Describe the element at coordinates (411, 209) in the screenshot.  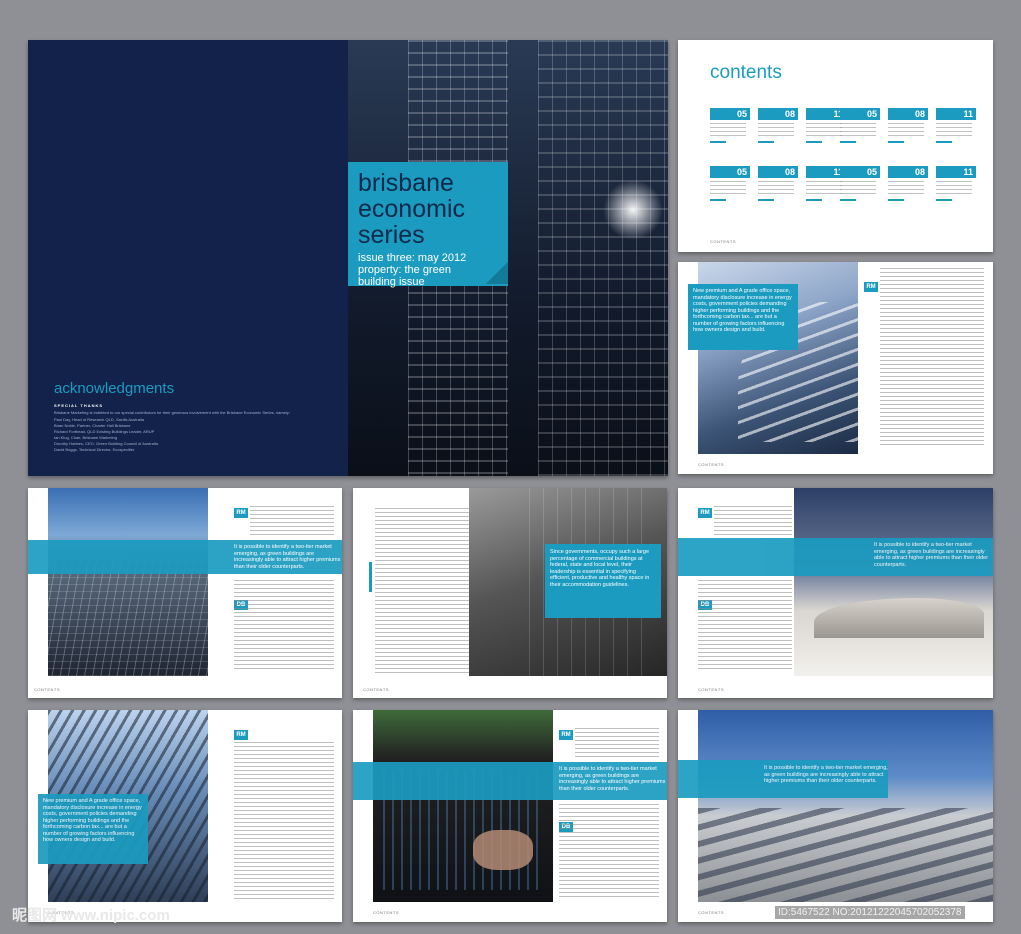
I see `cover-title: brisbane economic series` at that location.